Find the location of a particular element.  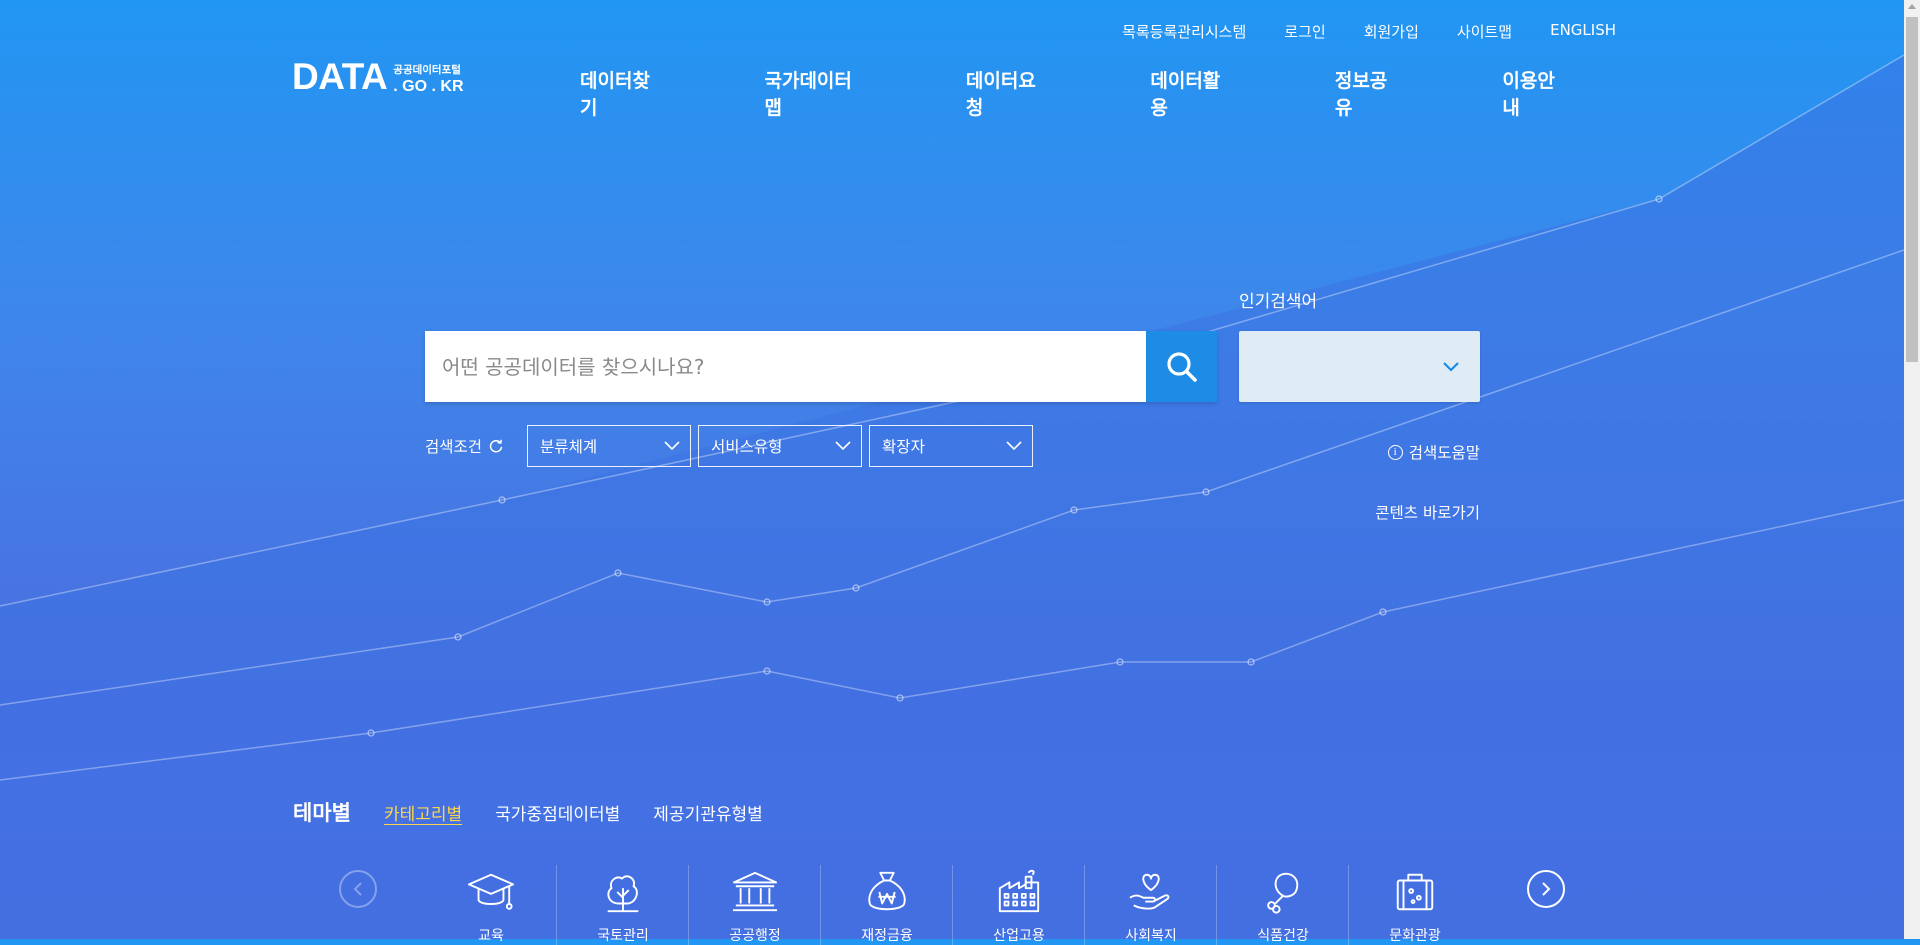

logo-sub: 공공데이터포털 . GO . KR is located at coordinates (428, 79).